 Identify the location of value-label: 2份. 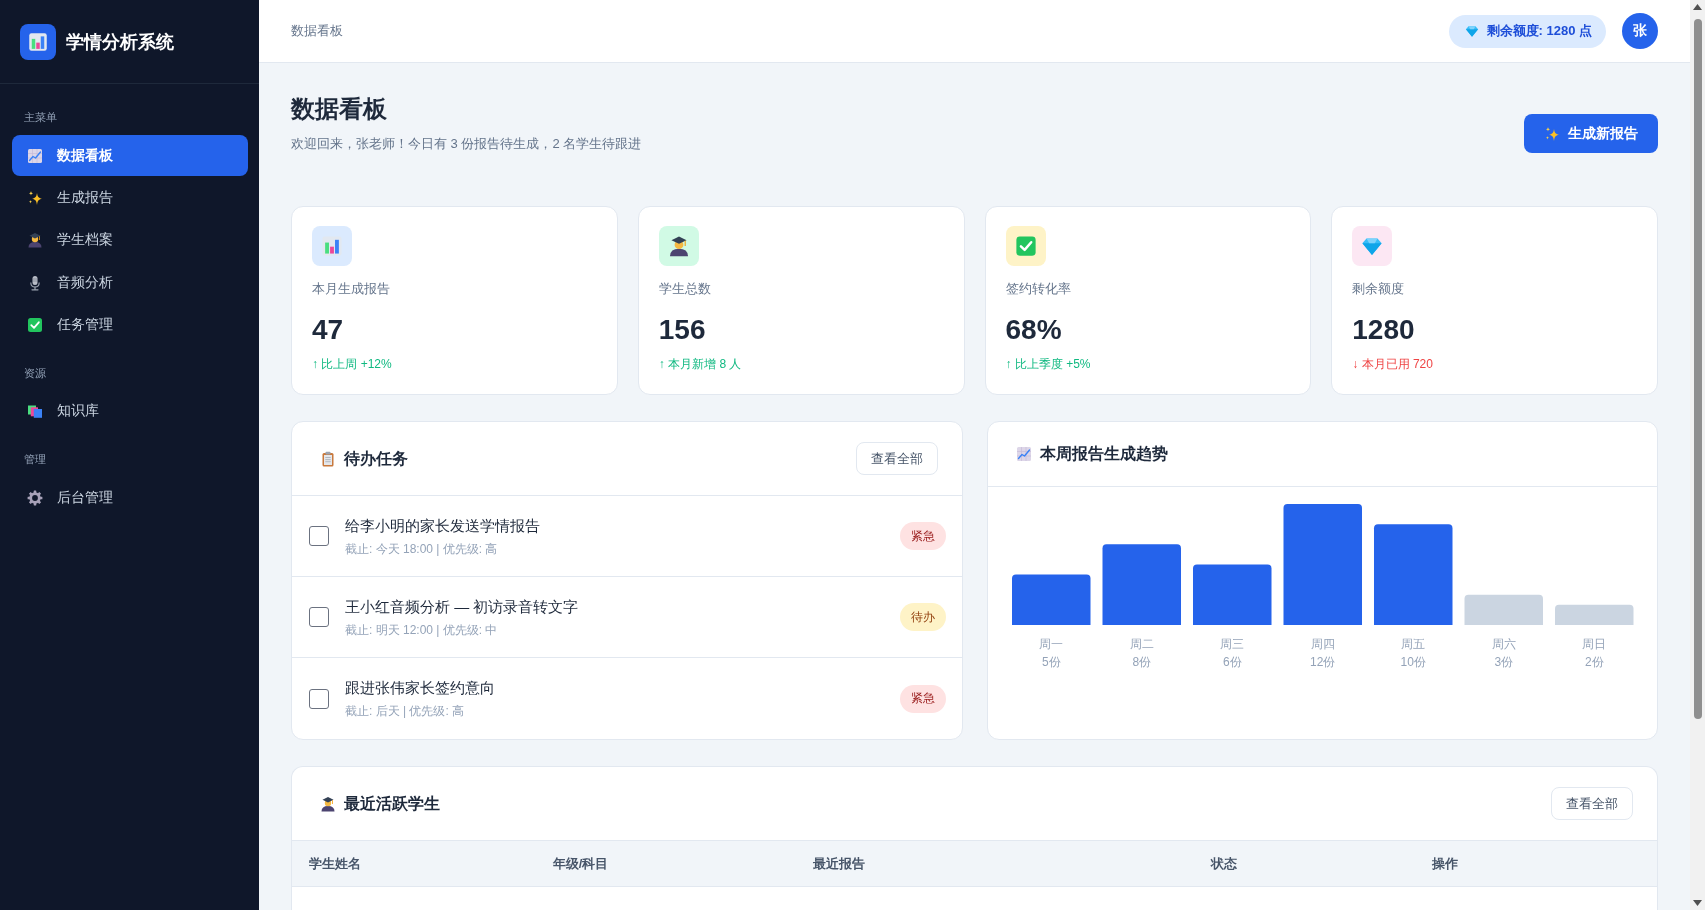
(1594, 661).